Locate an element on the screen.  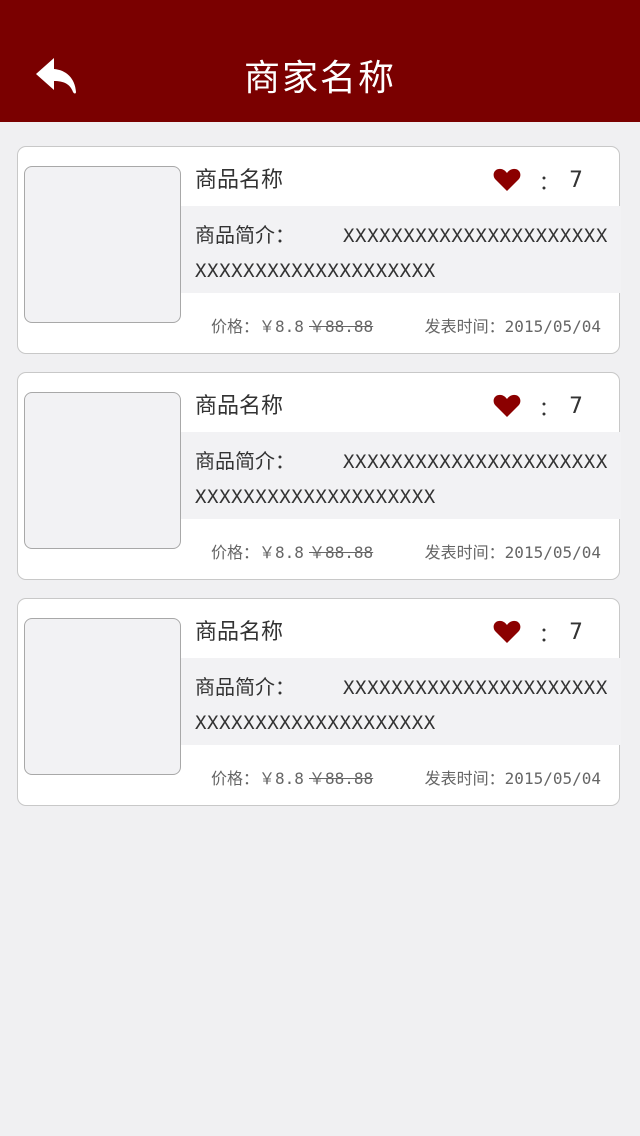
nav-bar: 商家名称 is located at coordinates (320, 61).